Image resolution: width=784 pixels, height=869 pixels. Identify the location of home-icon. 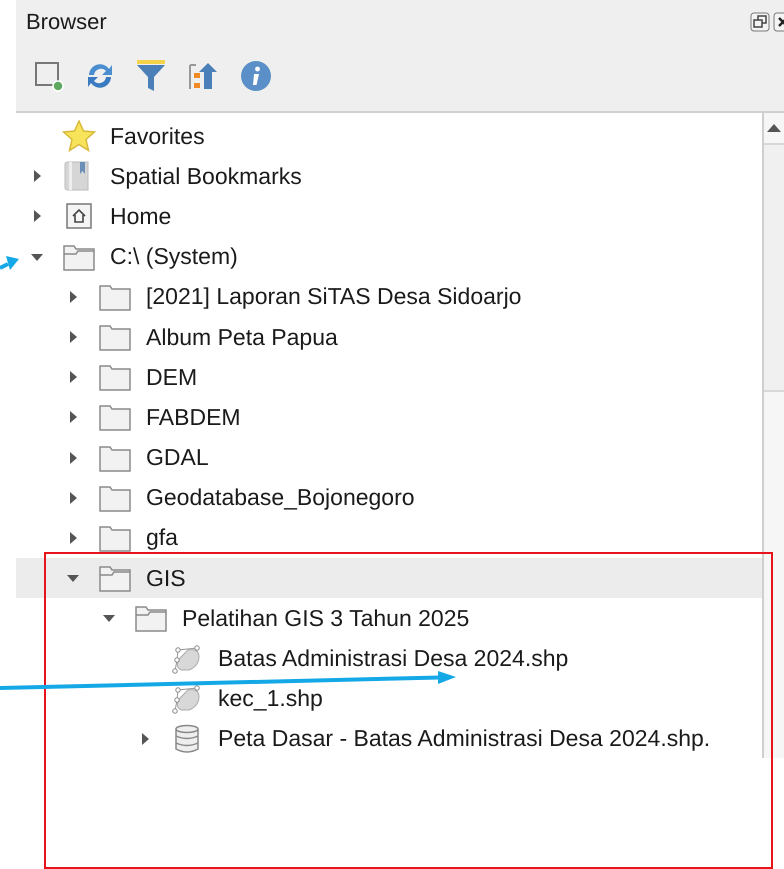
(79, 216).